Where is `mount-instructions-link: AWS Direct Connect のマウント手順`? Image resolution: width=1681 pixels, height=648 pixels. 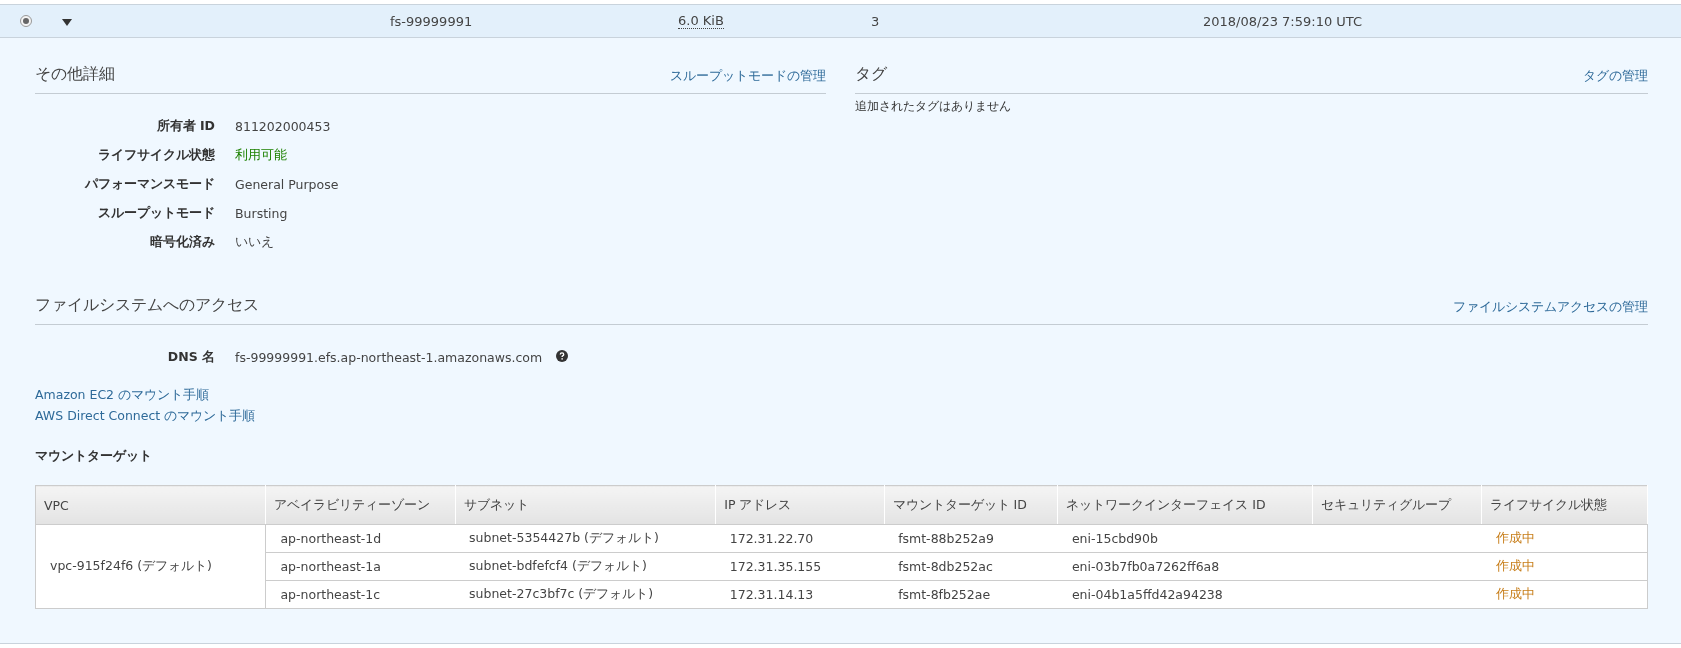
mount-instructions-link: AWS Direct Connect のマウント手順 is located at coordinates (145, 416).